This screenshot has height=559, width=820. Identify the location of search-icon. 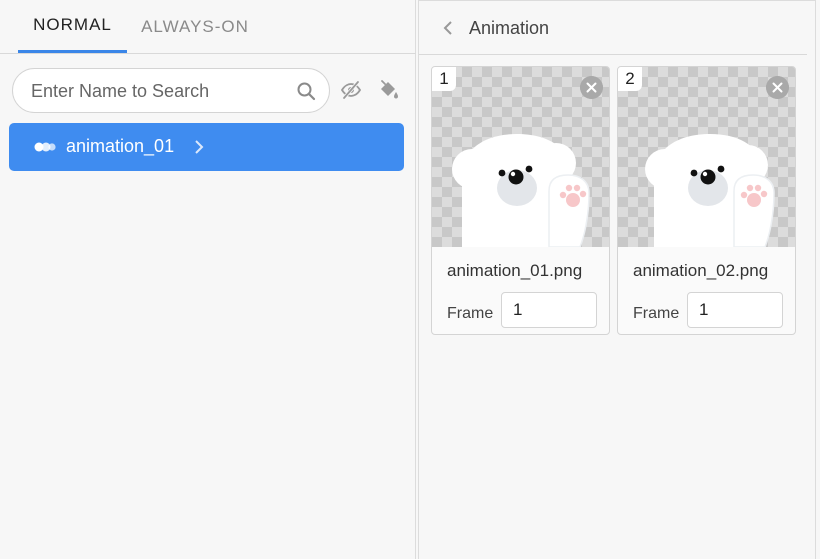
(306, 91).